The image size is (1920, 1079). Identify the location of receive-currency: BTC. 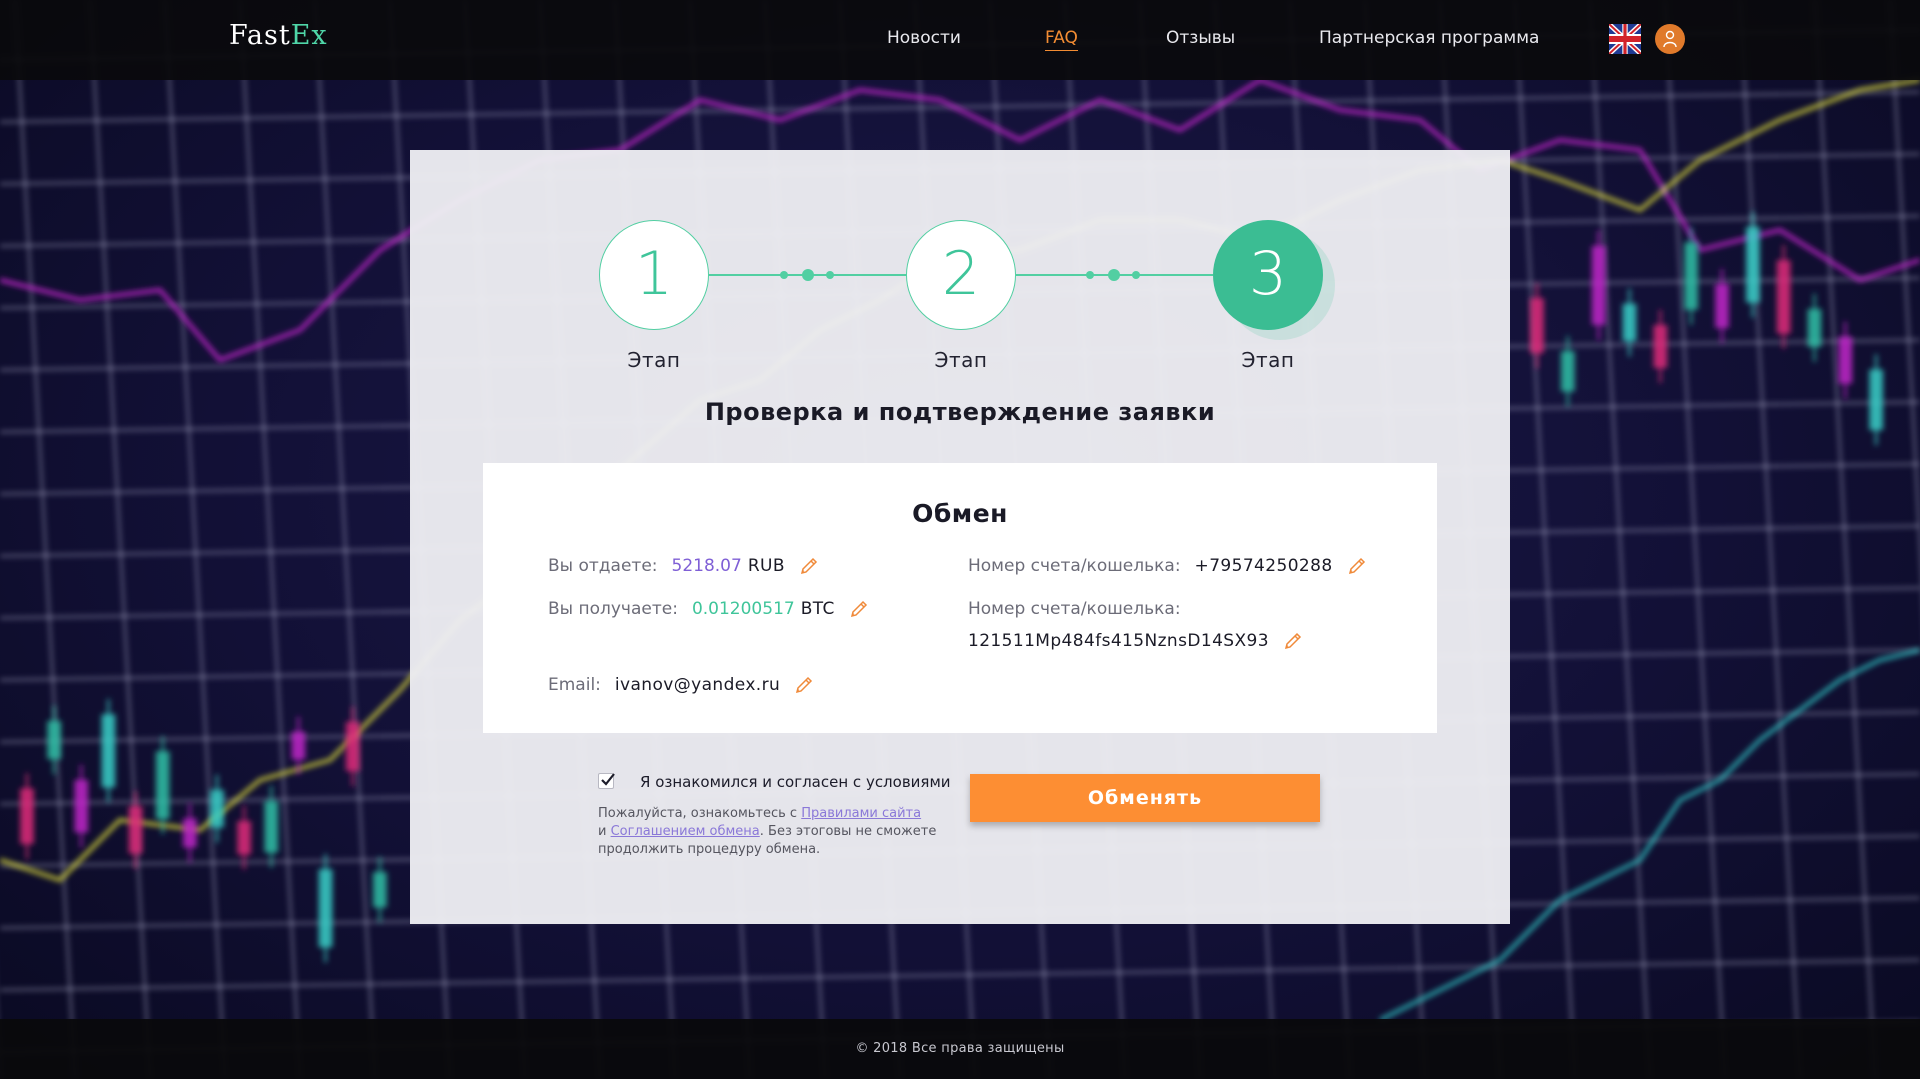
(817, 609).